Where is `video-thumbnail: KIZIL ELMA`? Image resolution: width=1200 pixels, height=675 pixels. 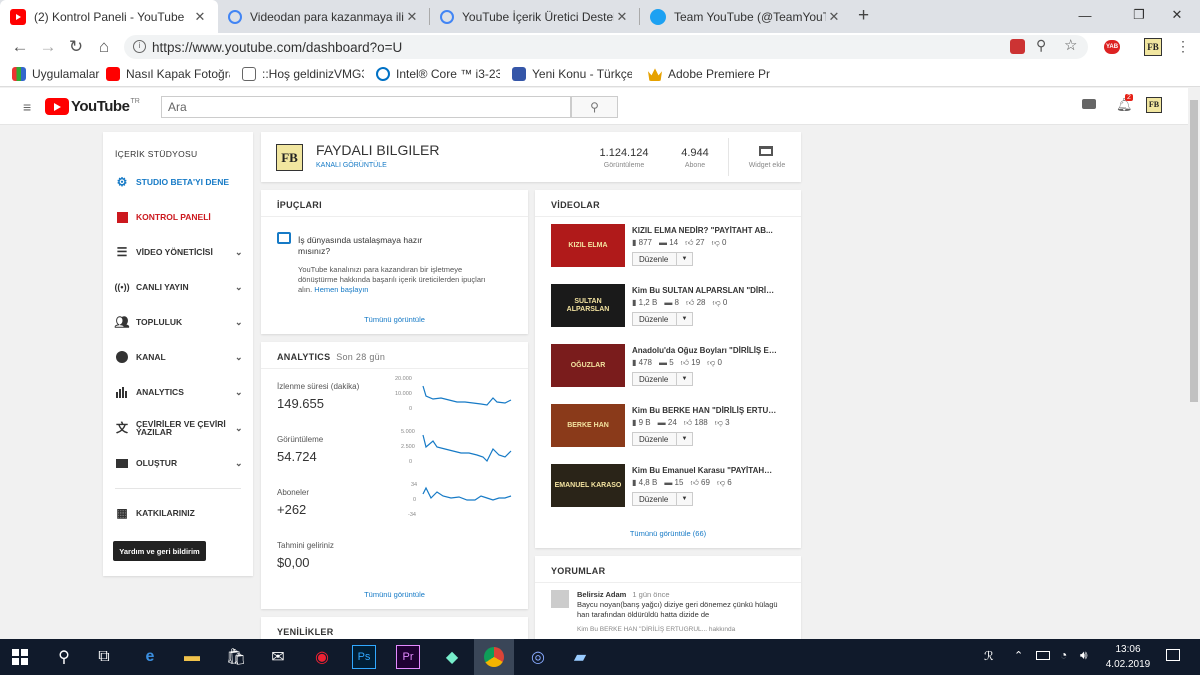
video-thumbnail: KIZIL ELMA is located at coordinates (588, 245).